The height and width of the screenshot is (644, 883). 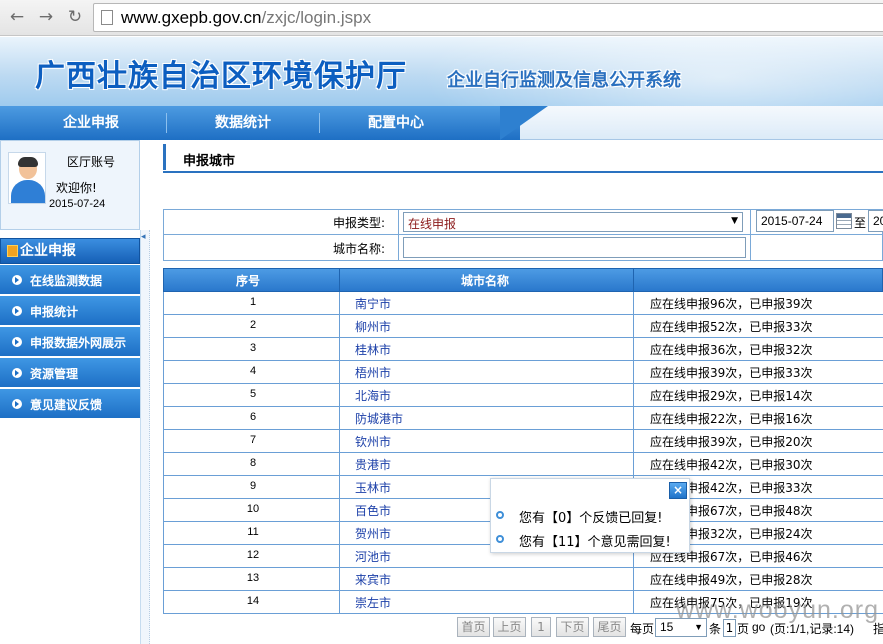 What do you see at coordinates (248, 281) in the screenshot?
I see `column-header-index: 序号` at bounding box center [248, 281].